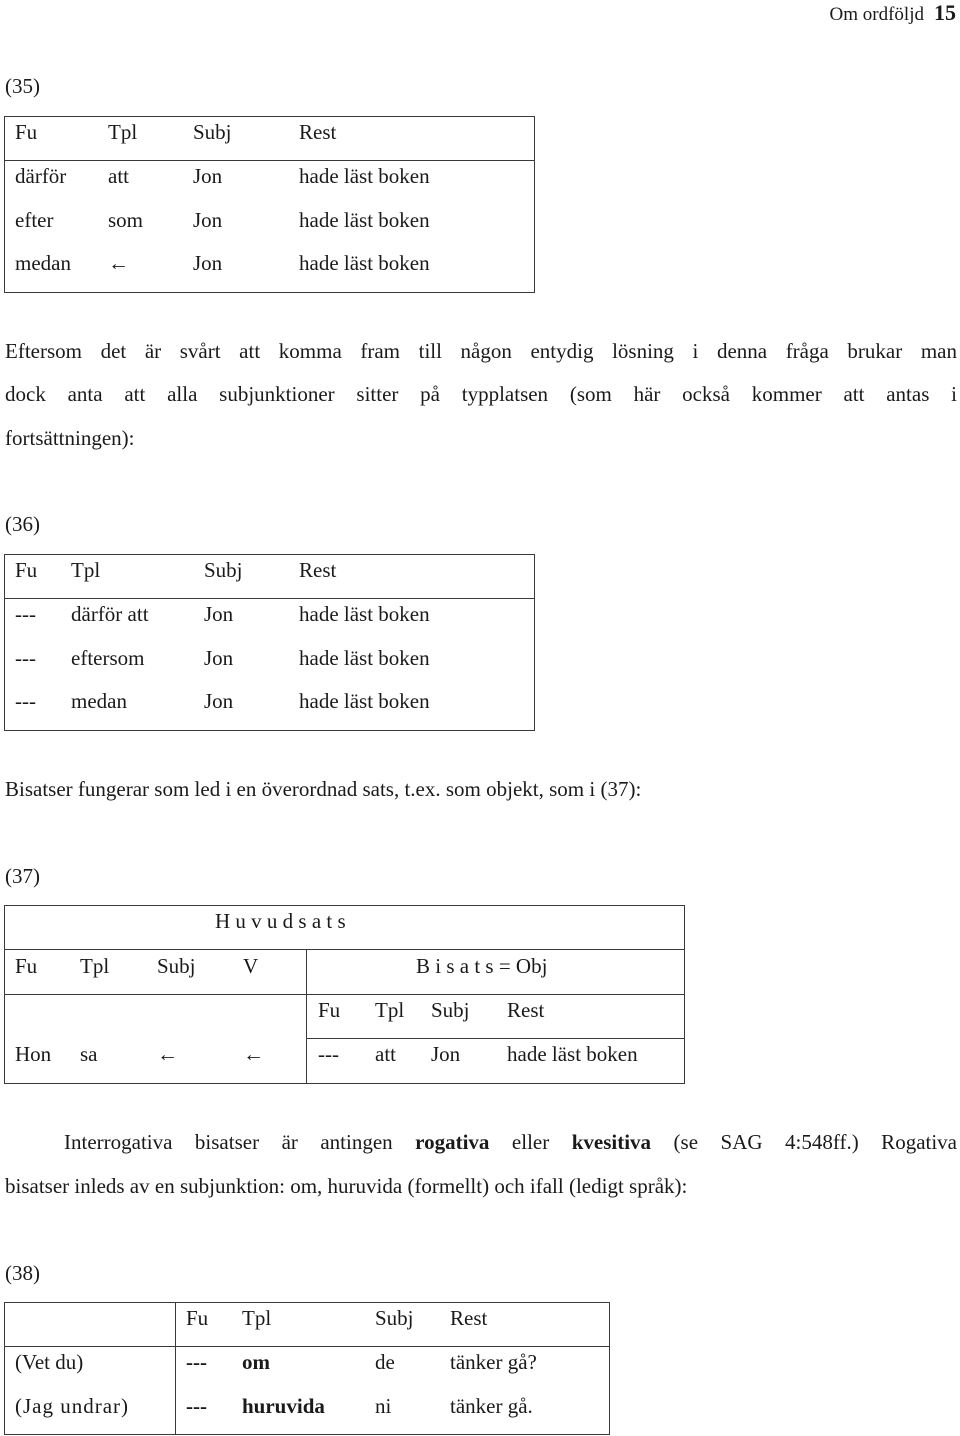 This screenshot has height=1436, width=960. I want to click on term-rogativa: rogativa, so click(452, 1142).